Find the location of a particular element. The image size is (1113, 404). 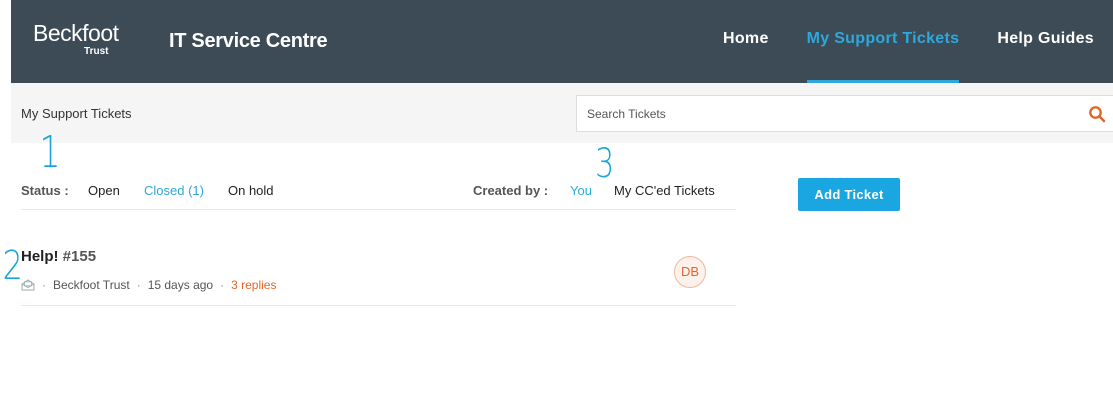

assignee-avatar: DB is located at coordinates (690, 272).